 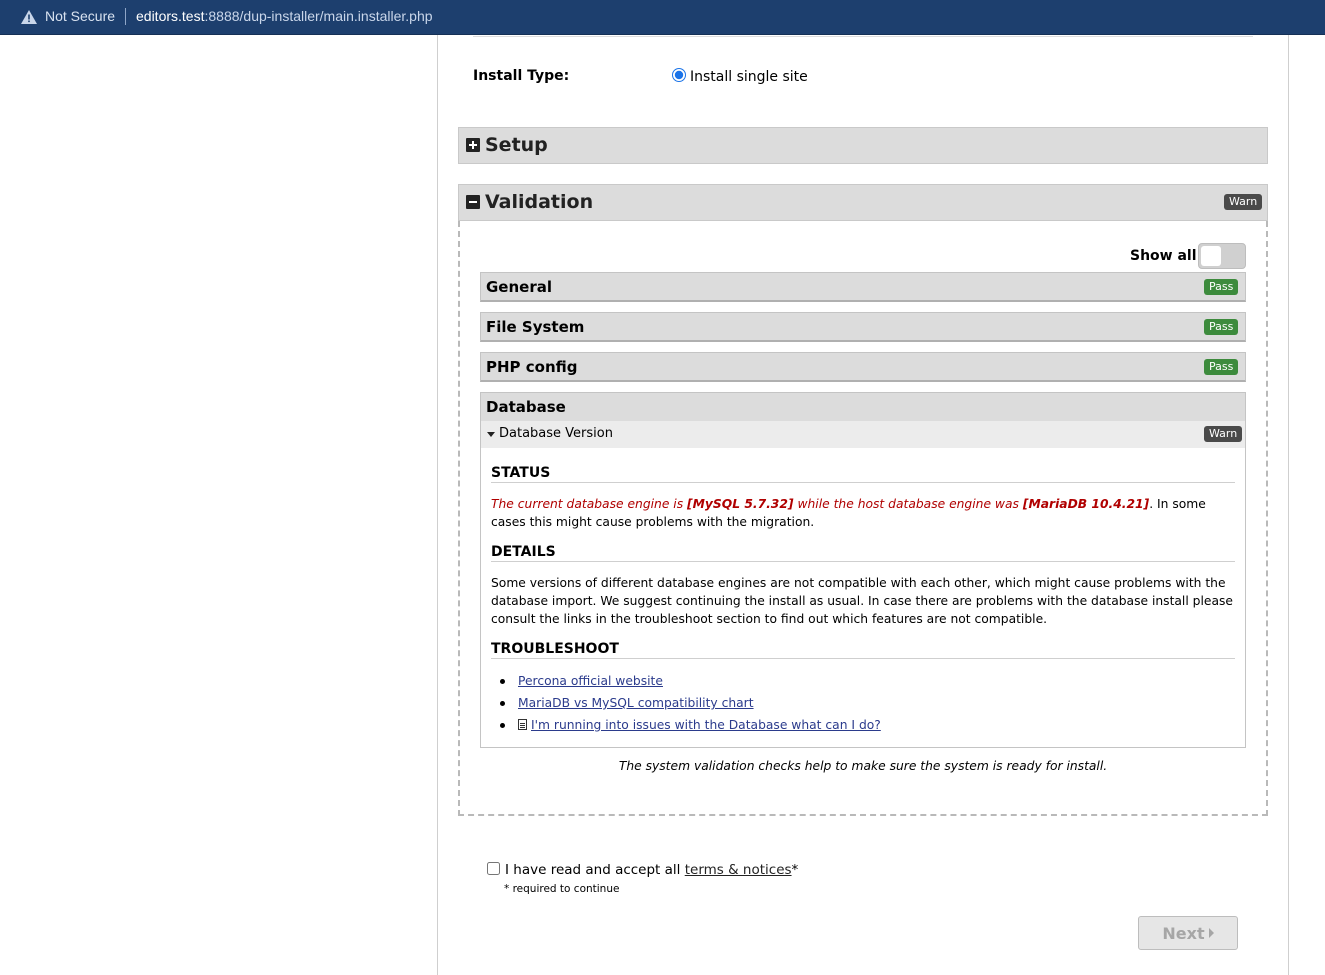 I want to click on toggle-knob, so click(x=1211, y=256).